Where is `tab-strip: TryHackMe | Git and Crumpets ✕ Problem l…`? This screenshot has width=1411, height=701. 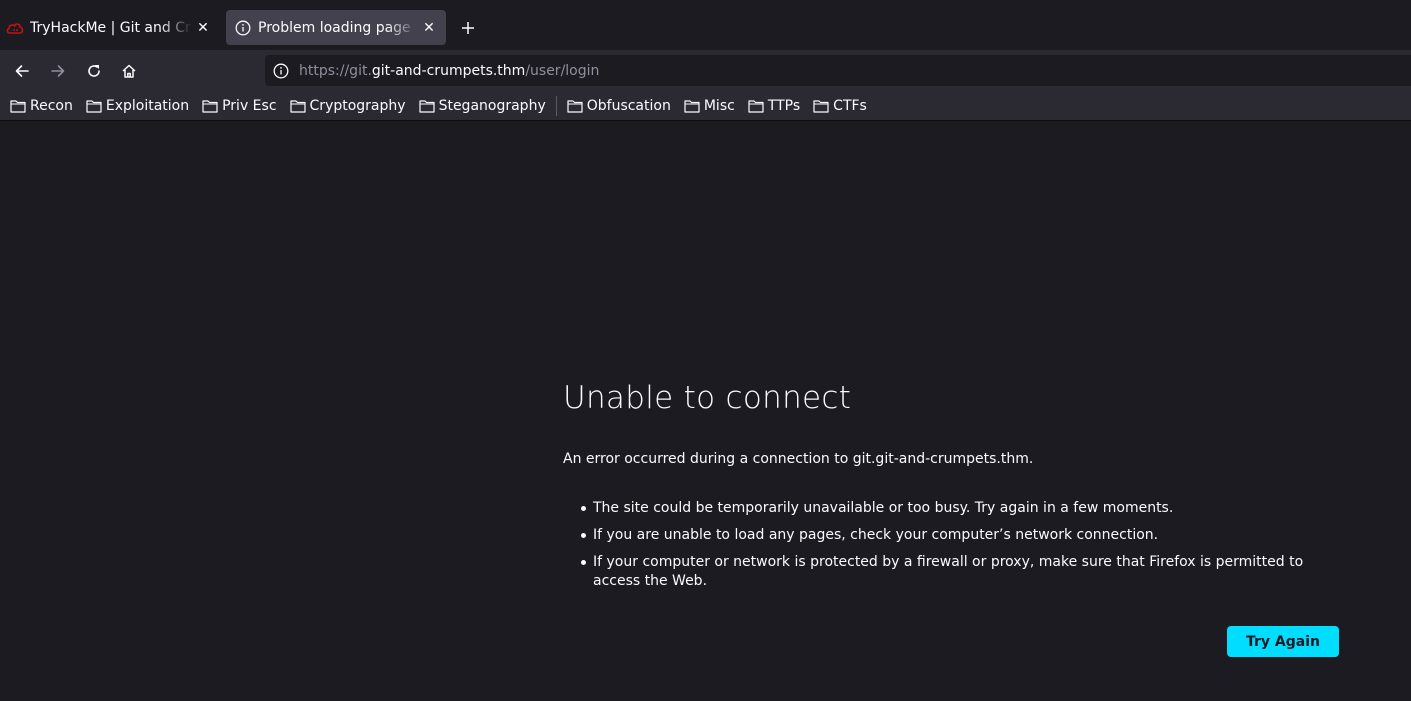
tab-strip: TryHackMe | Git and Crumpets ✕ Problem l… is located at coordinates (705, 25).